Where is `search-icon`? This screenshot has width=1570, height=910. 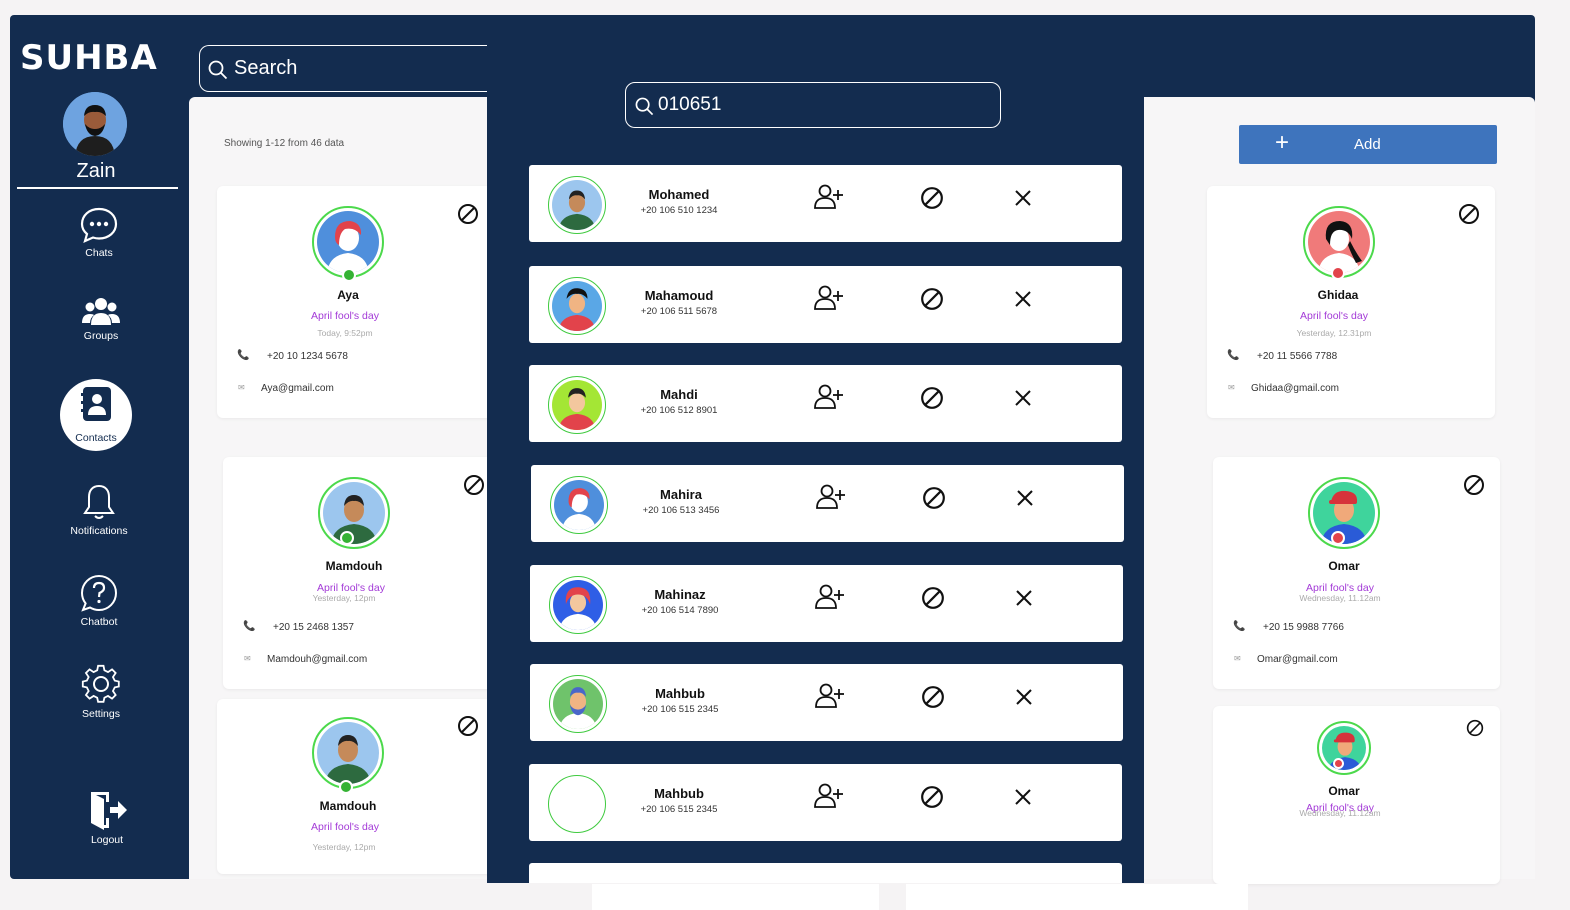
search-icon is located at coordinates (218, 70).